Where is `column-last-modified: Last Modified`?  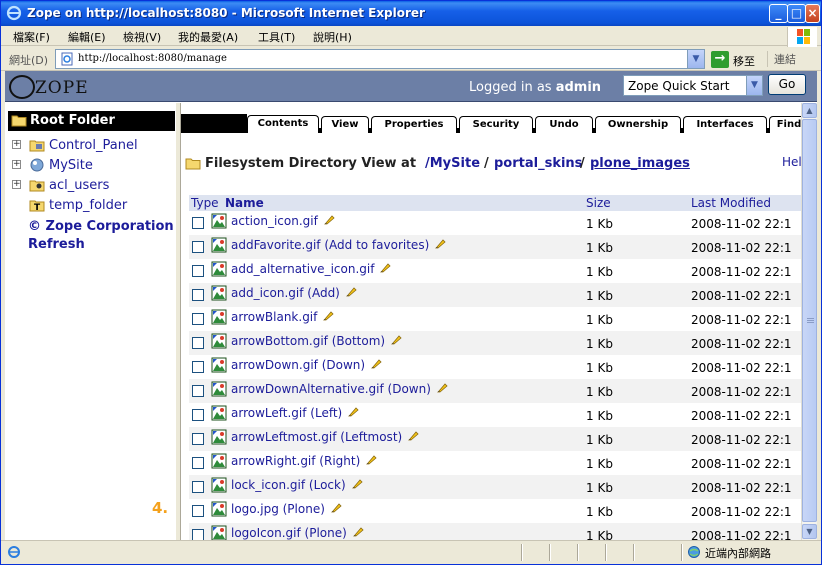
column-last-modified: Last Modified is located at coordinates (731, 203).